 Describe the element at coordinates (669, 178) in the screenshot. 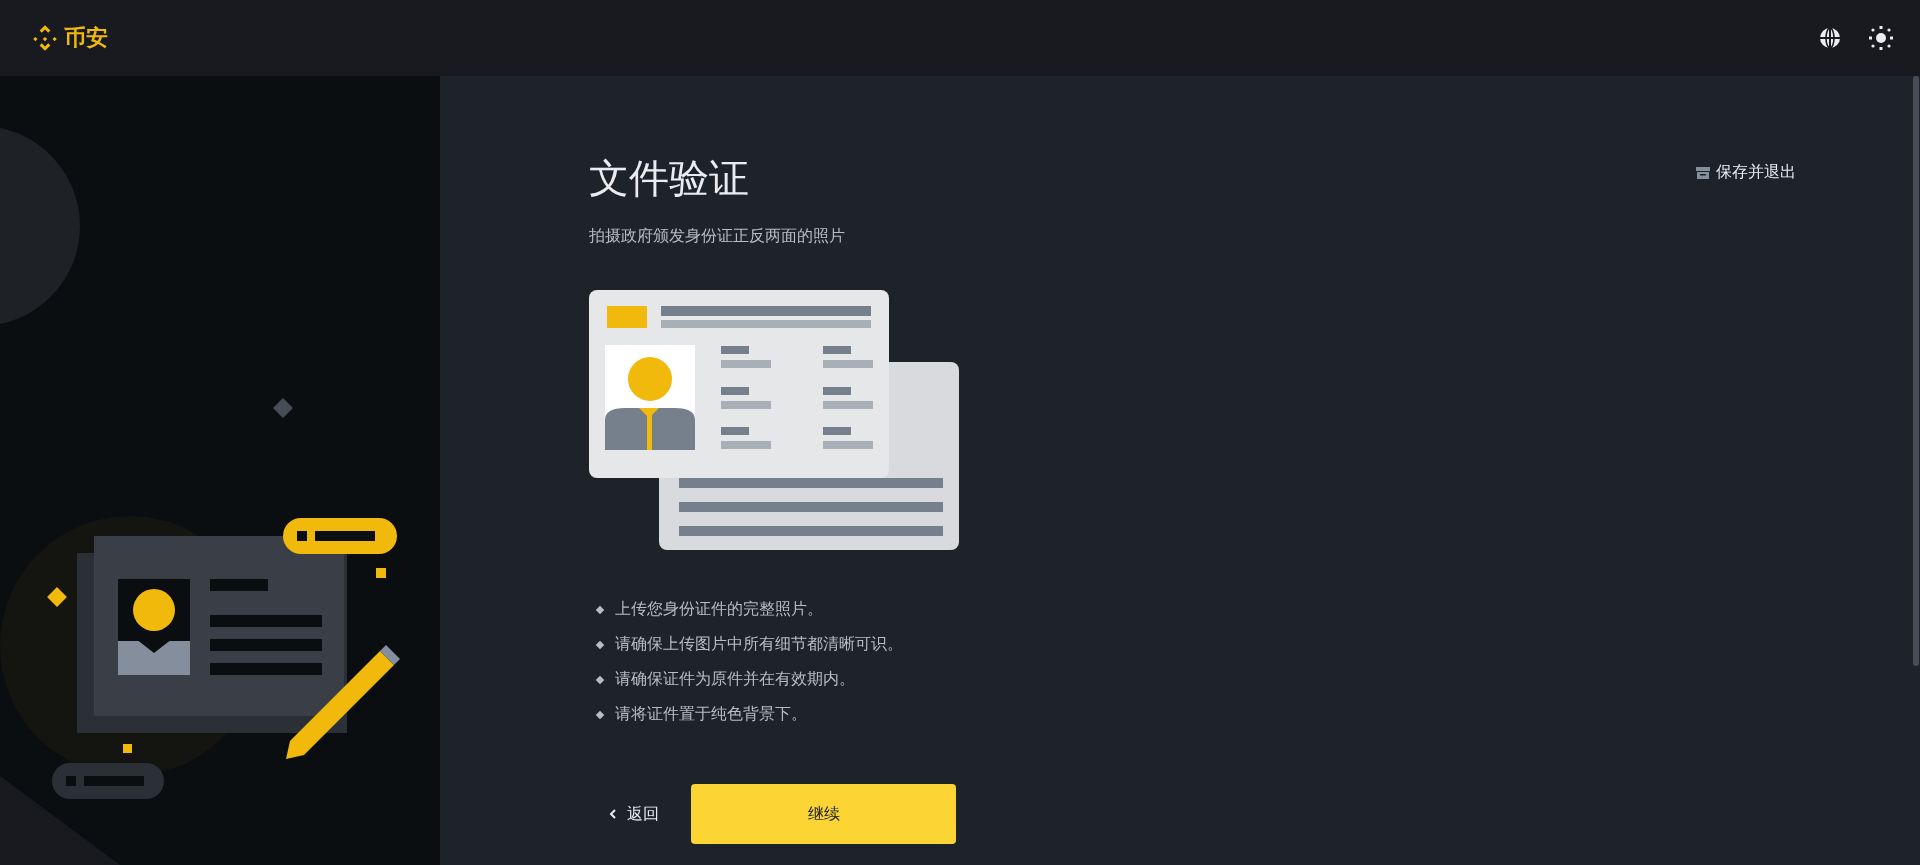

I see `page-title: 文件验证` at that location.